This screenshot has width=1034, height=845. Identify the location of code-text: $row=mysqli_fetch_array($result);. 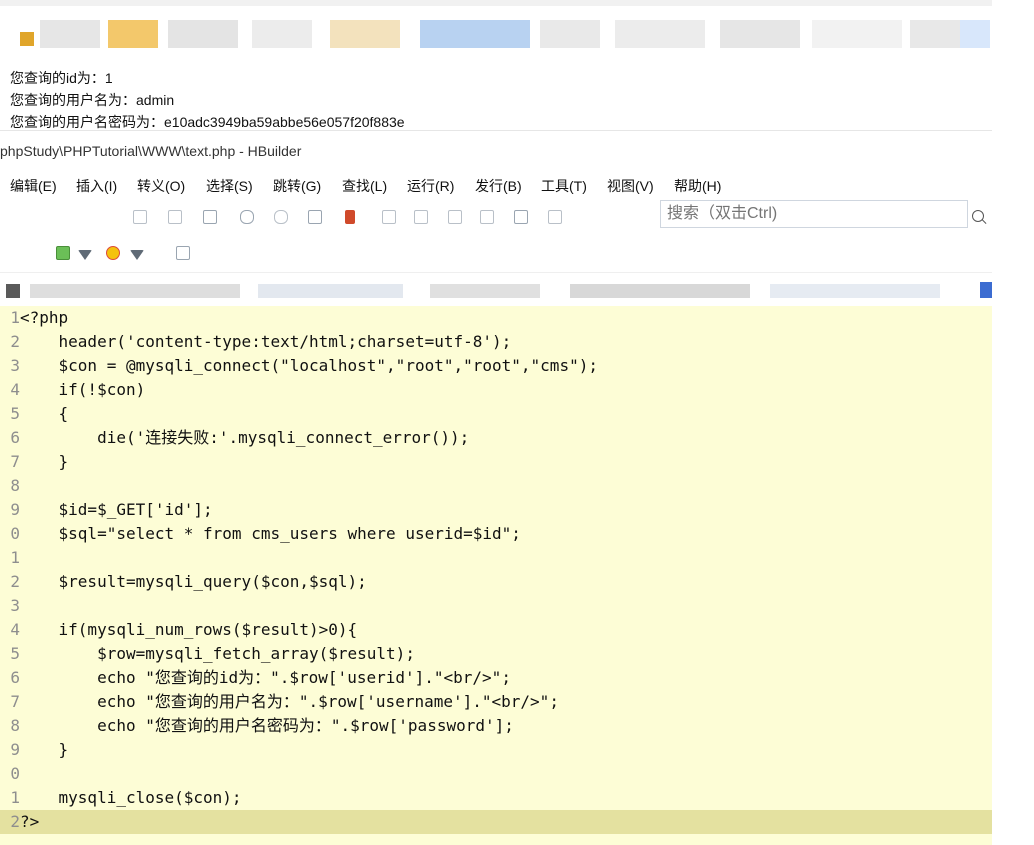
(217, 653).